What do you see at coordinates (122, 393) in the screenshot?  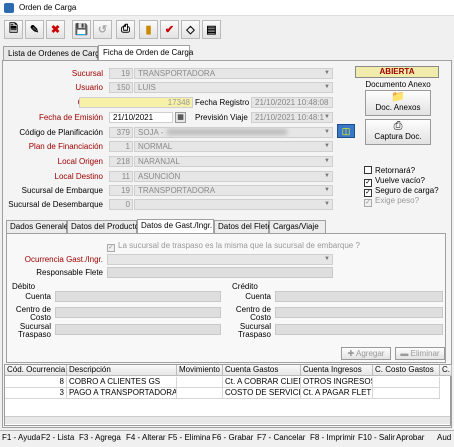 I see `table-cell: PAGO A TRANSPORTADORA (` at bounding box center [122, 393].